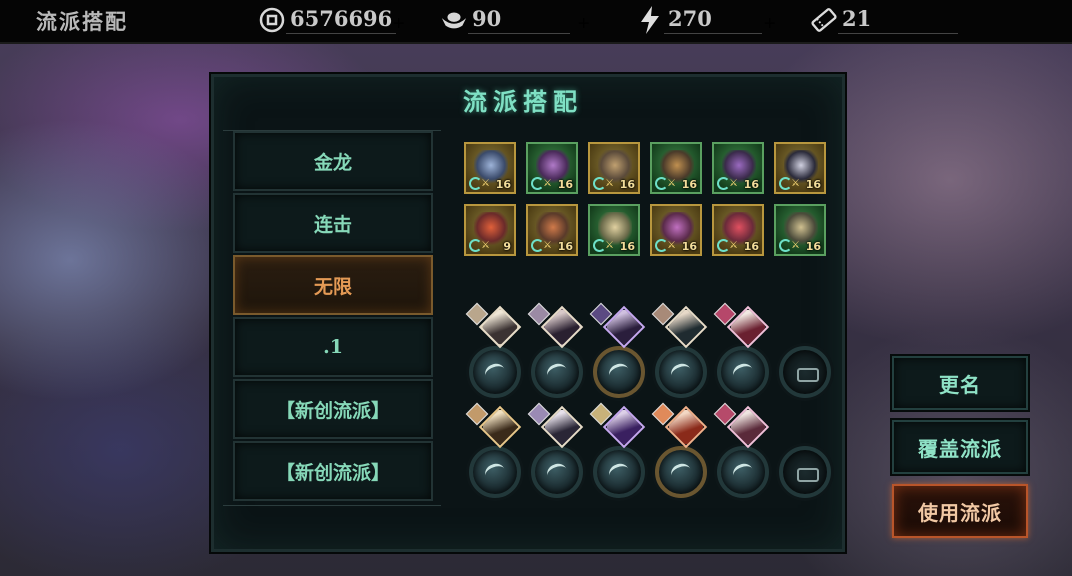 The width and height of the screenshot is (1072, 576). Describe the element at coordinates (341, 20) in the screenshot. I see `coin-value: 6576696` at that location.